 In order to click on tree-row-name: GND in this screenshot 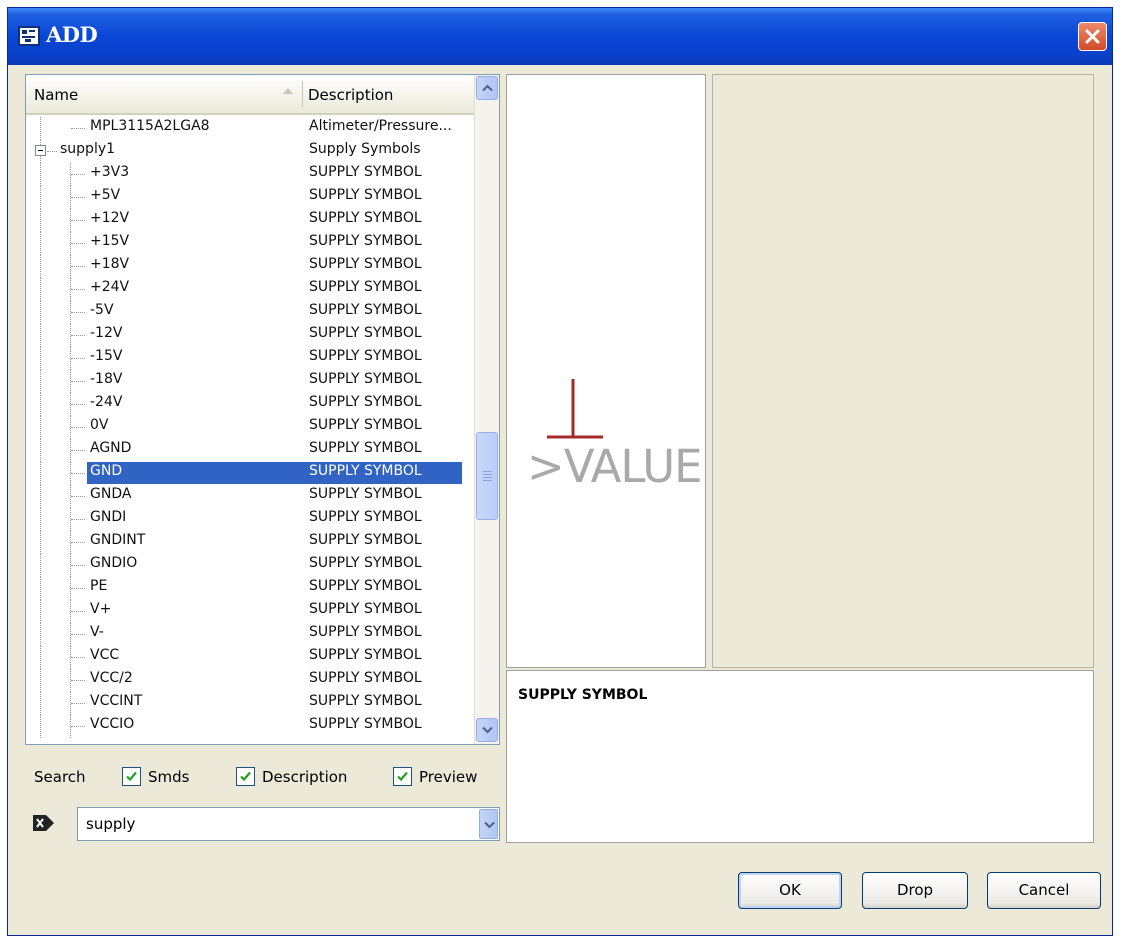, I will do `click(106, 471)`.